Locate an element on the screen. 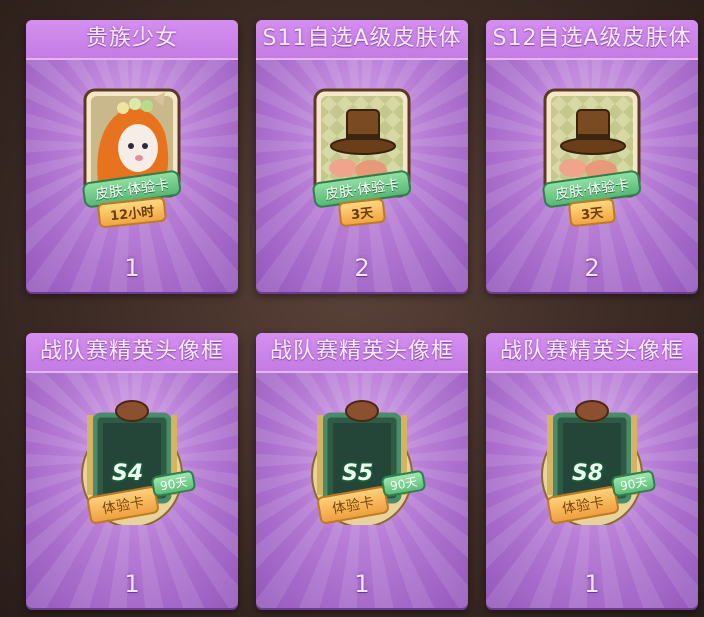 The width and height of the screenshot is (704, 617). season-badge: S8 is located at coordinates (588, 473).